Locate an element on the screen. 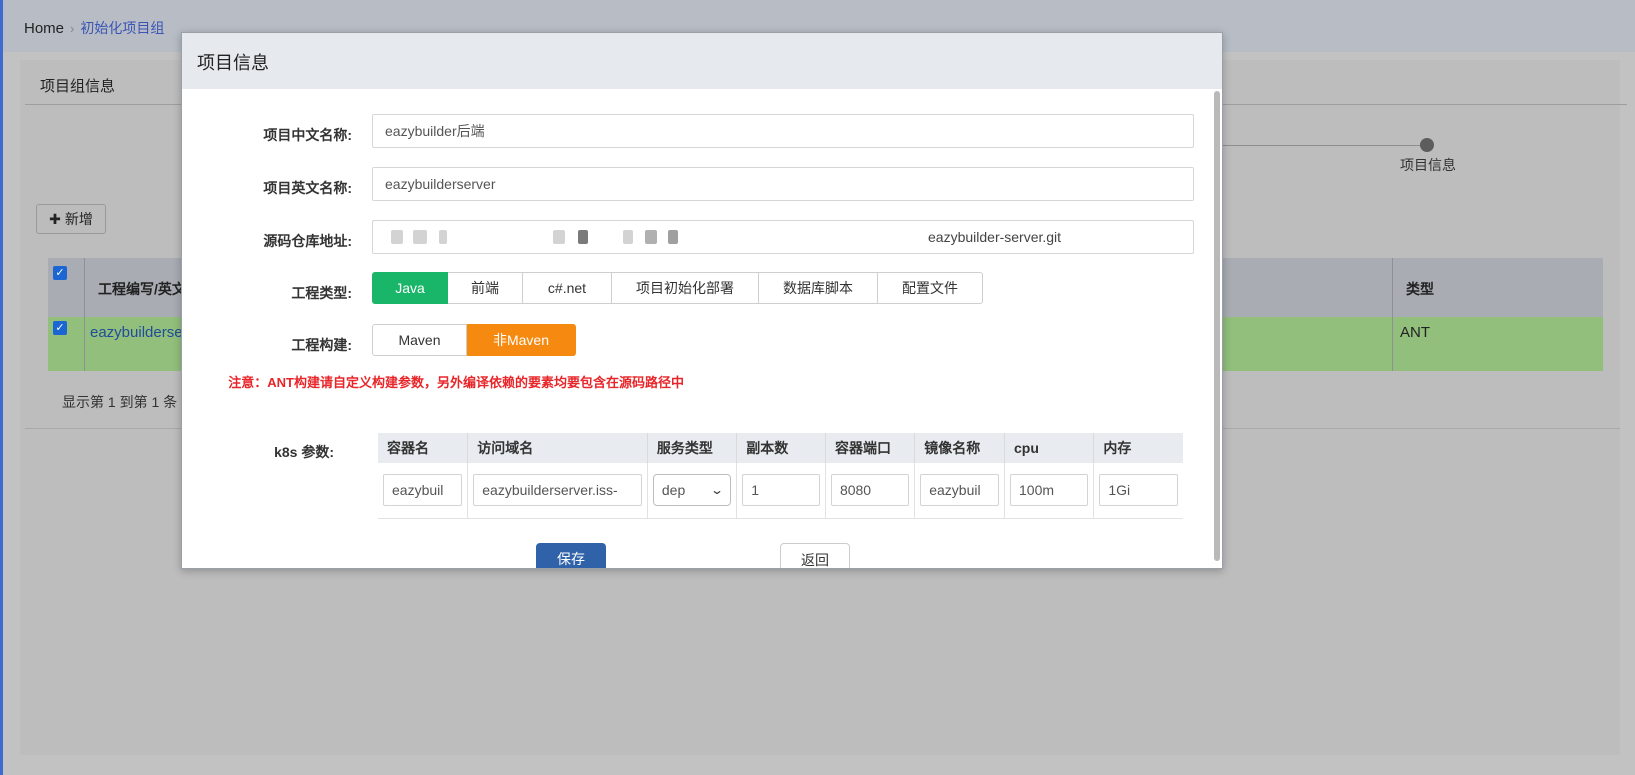 Image resolution: width=1635 pixels, height=775 pixels. build-warning: 注意：ANT构建请自定义构建参数，另外编译依赖的要素均要包含在源码路径中 is located at coordinates (456, 382).